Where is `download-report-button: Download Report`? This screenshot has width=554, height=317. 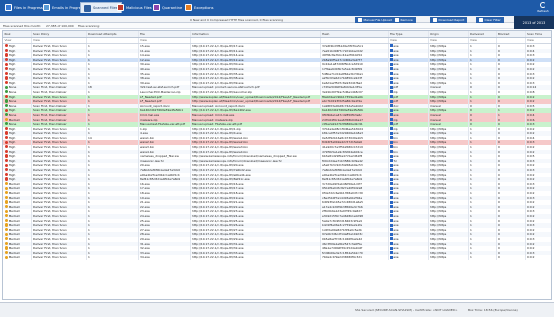
download-report-button: Download Report is located at coordinates (449, 19).